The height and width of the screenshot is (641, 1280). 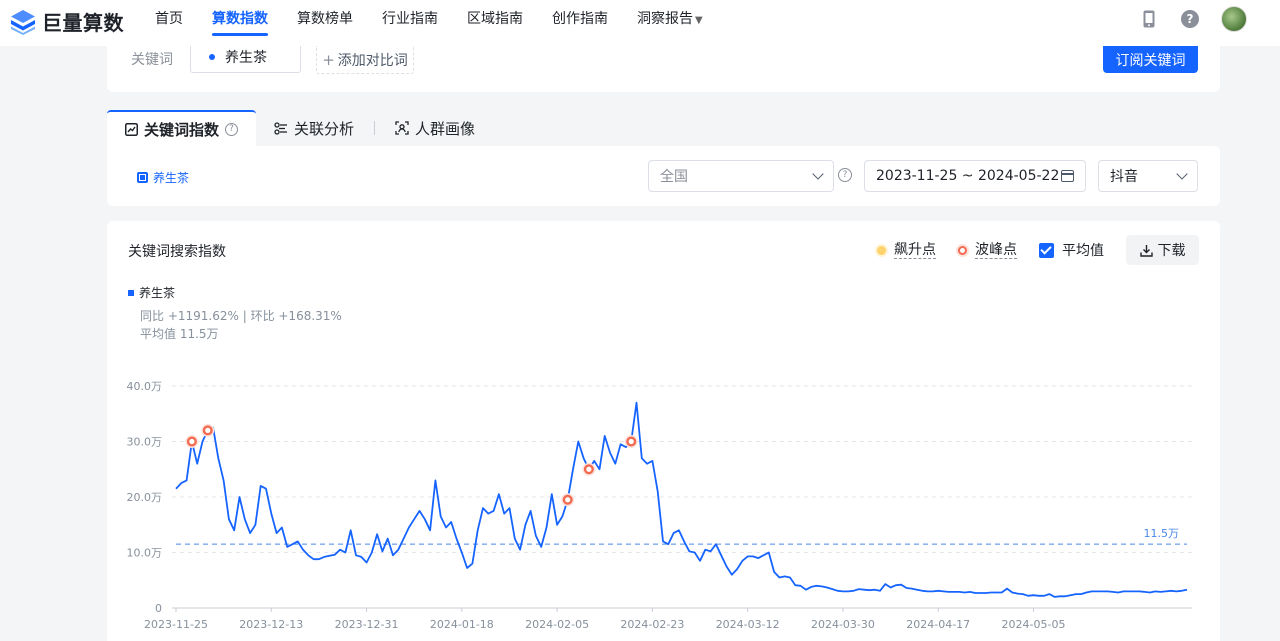 I want to click on x-tick-label: 2024-03-30, so click(x=843, y=624).